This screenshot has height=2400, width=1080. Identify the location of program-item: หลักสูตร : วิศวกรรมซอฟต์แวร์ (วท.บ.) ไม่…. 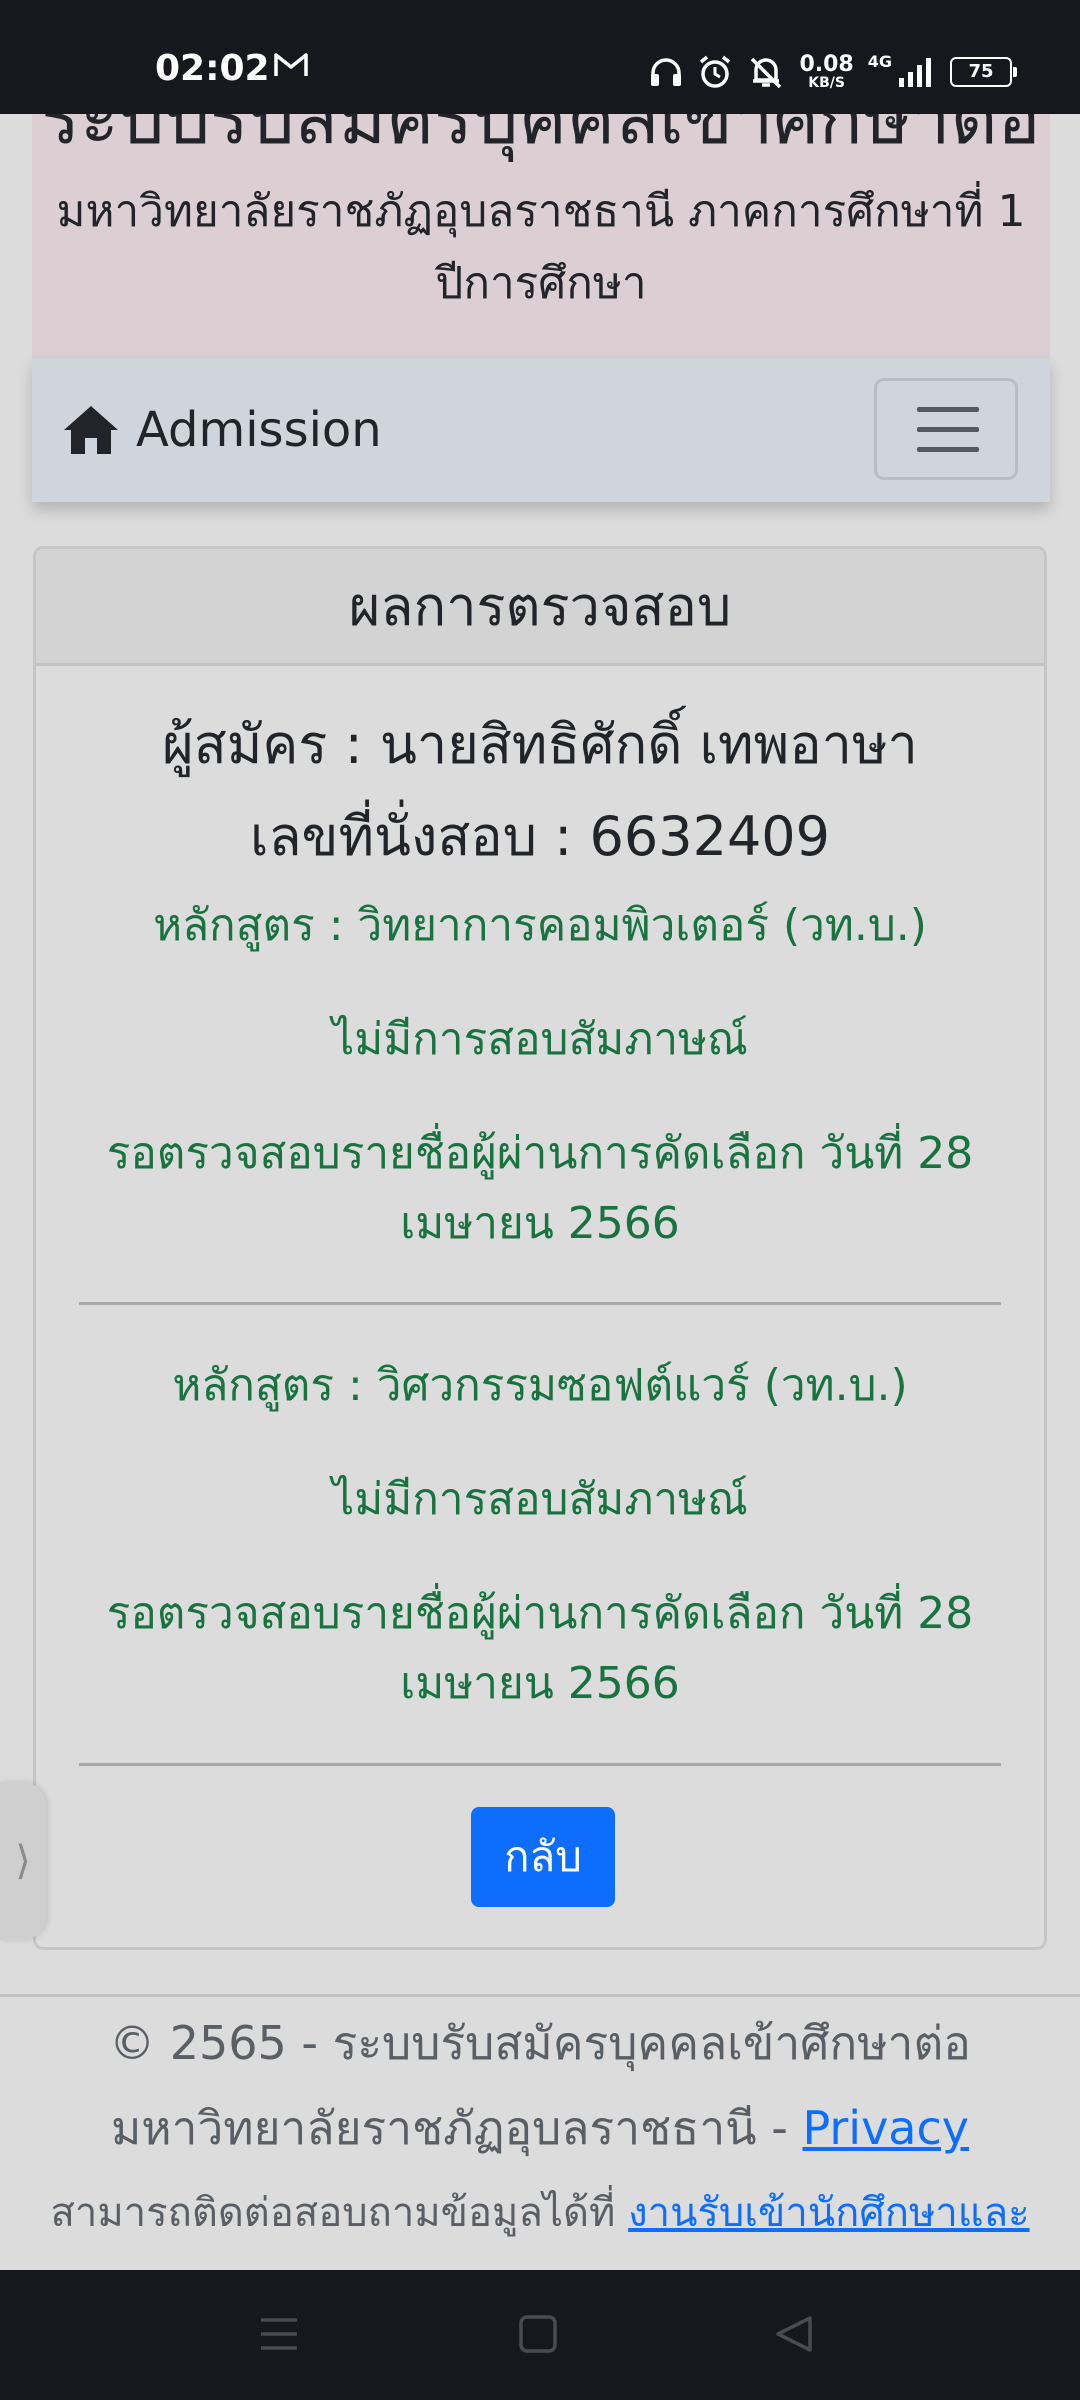
(540, 1535).